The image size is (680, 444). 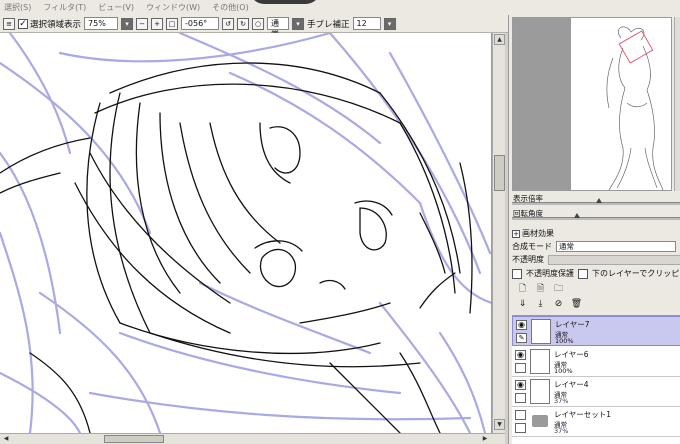 I want to click on rotation-slider-knob, so click(x=577, y=215).